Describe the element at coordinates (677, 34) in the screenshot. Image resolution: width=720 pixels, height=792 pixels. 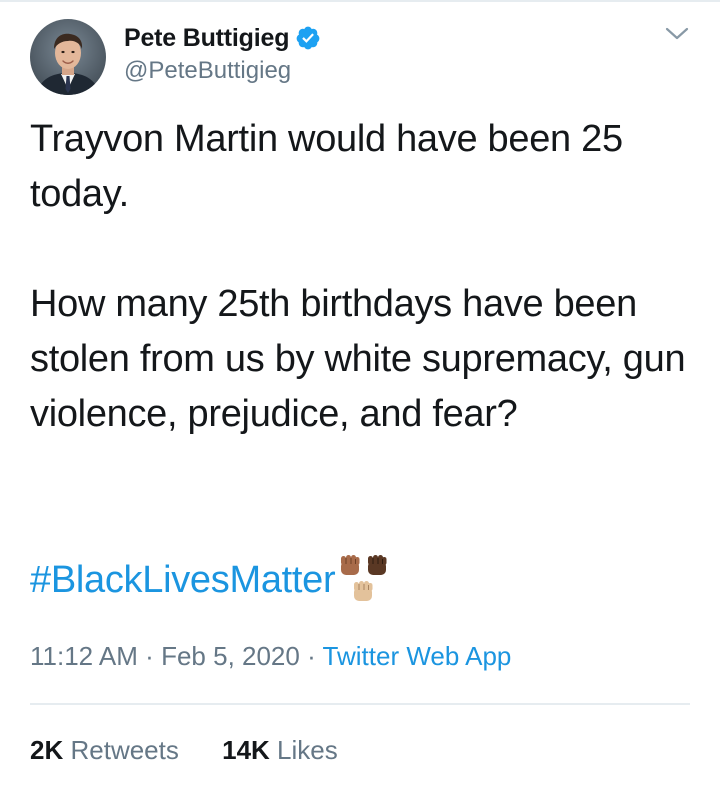
I see `chevron-down-icon` at that location.